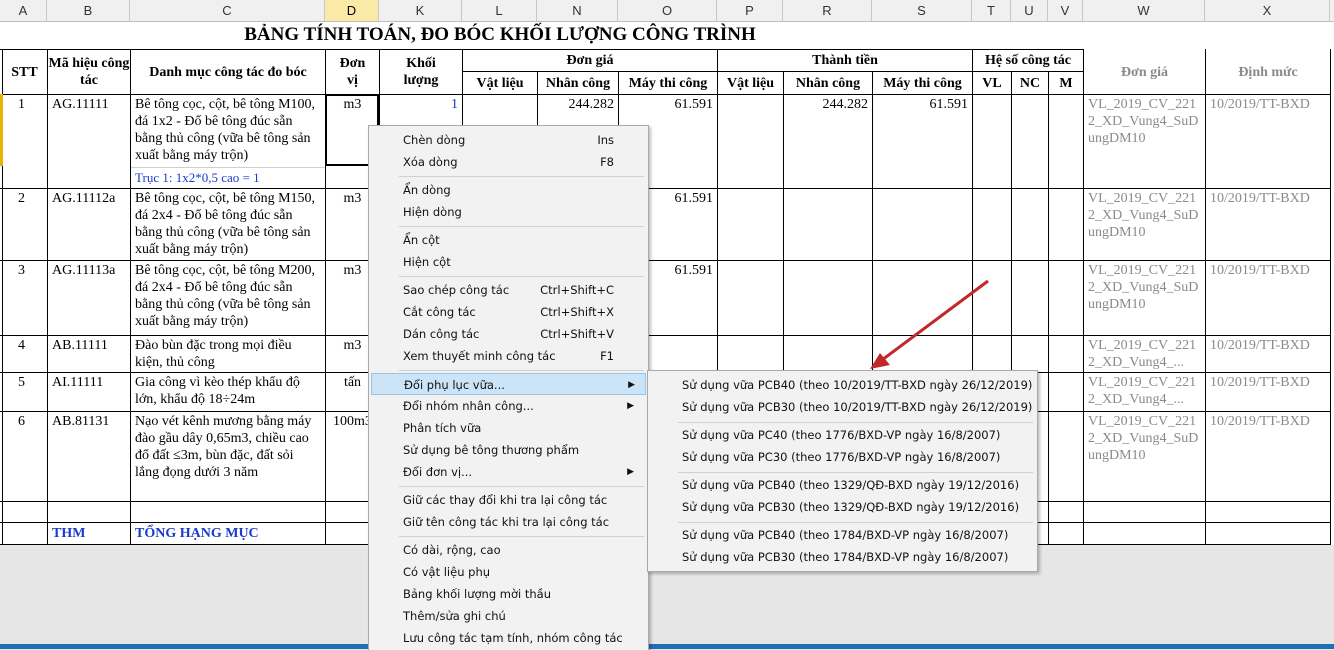 The image size is (1334, 650). Describe the element at coordinates (30, 198) in the screenshot. I see `row2-stt: 2` at that location.